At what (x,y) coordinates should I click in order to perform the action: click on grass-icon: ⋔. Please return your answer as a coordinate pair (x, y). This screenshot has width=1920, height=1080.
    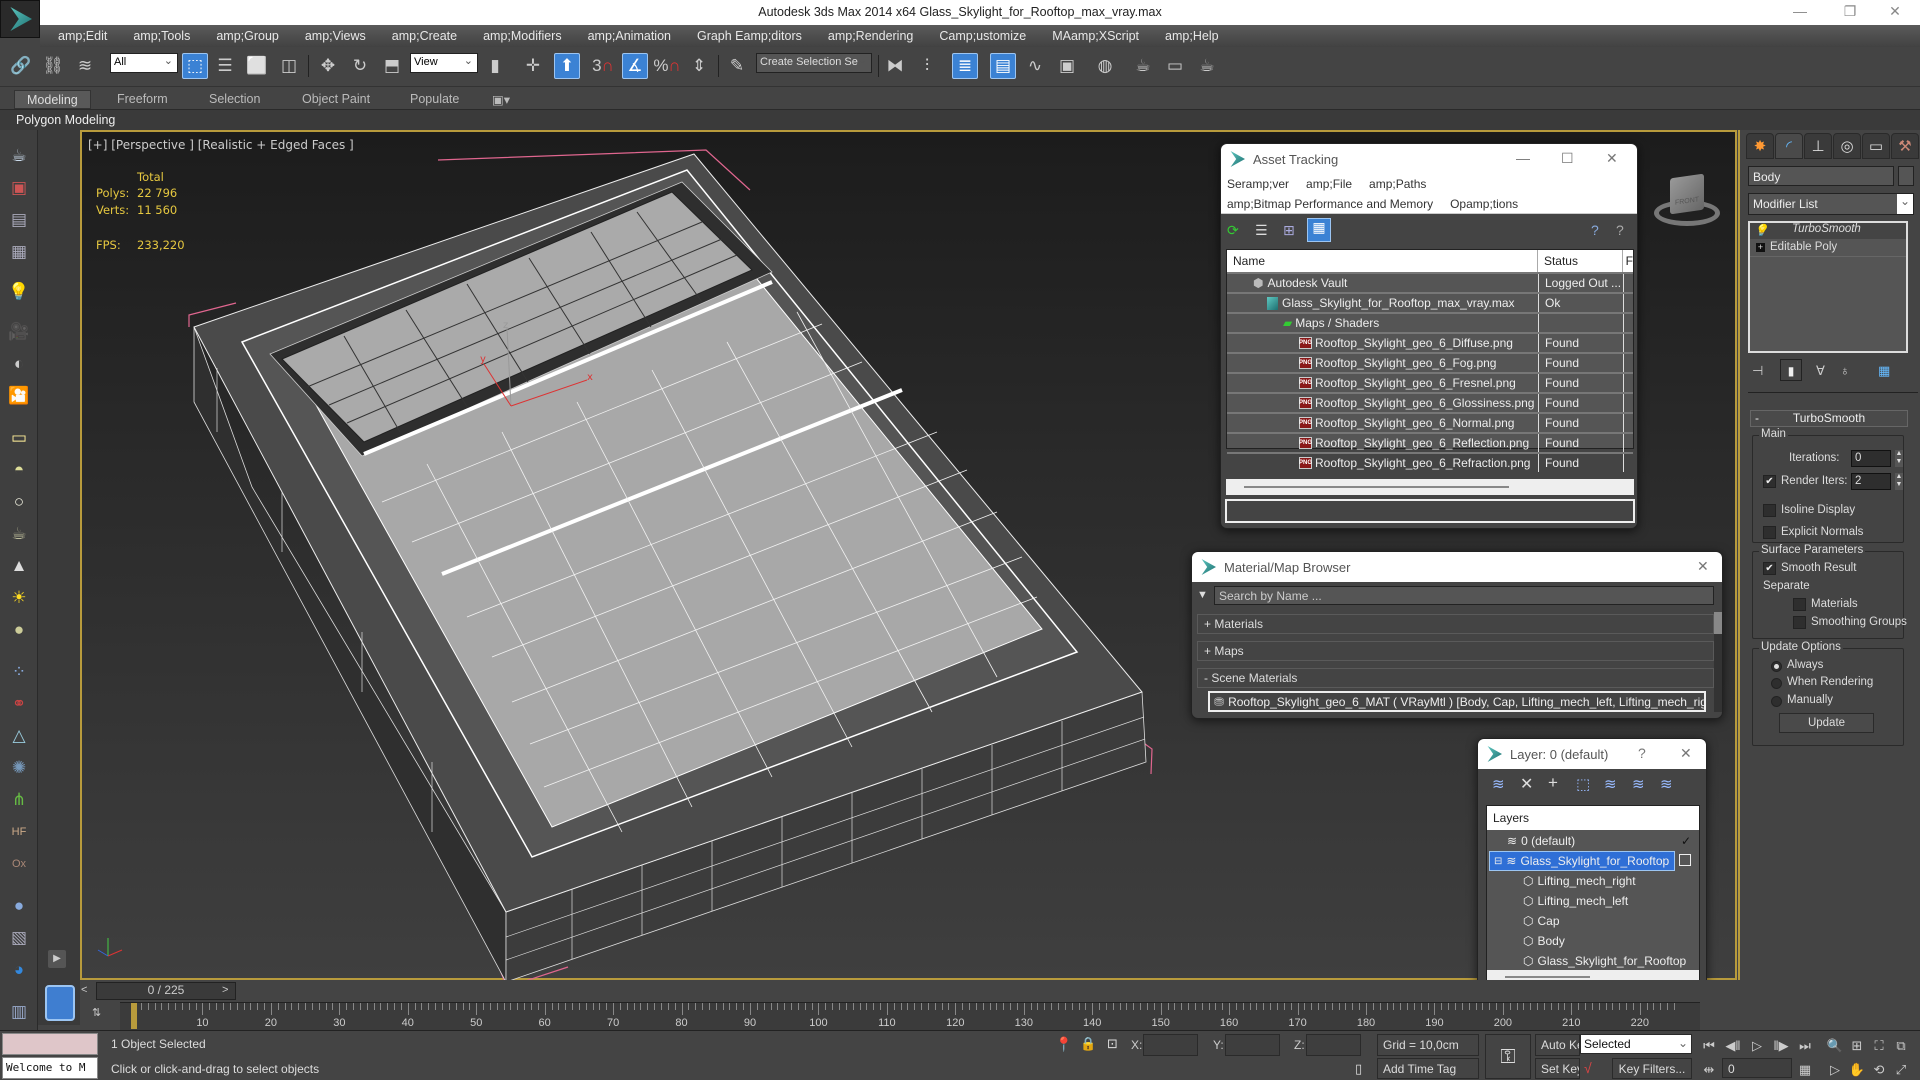
    Looking at the image, I should click on (19, 800).